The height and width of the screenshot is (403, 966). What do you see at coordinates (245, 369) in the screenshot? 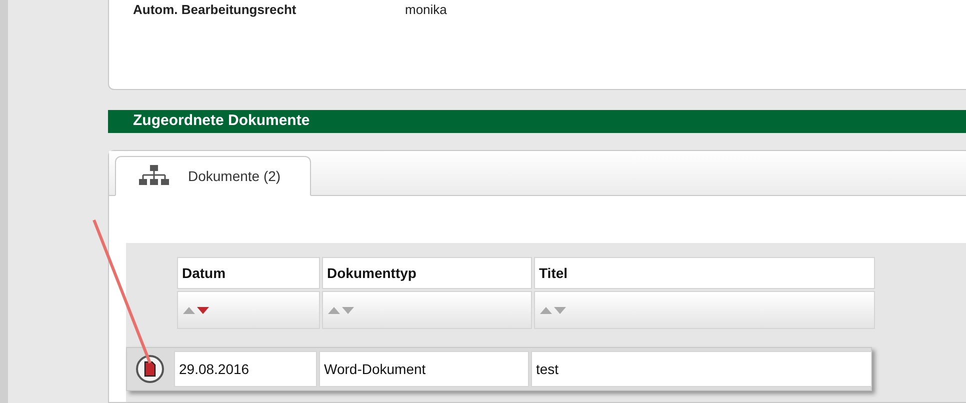
I see `table-cell: 29.08.2016` at bounding box center [245, 369].